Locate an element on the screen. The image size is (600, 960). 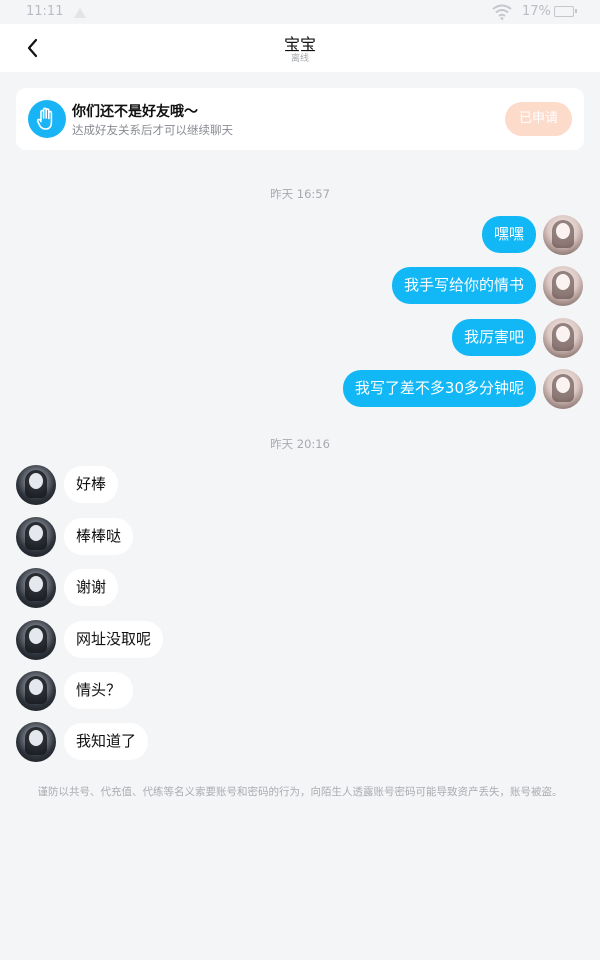
battery-percent: 17% is located at coordinates (536, 11).